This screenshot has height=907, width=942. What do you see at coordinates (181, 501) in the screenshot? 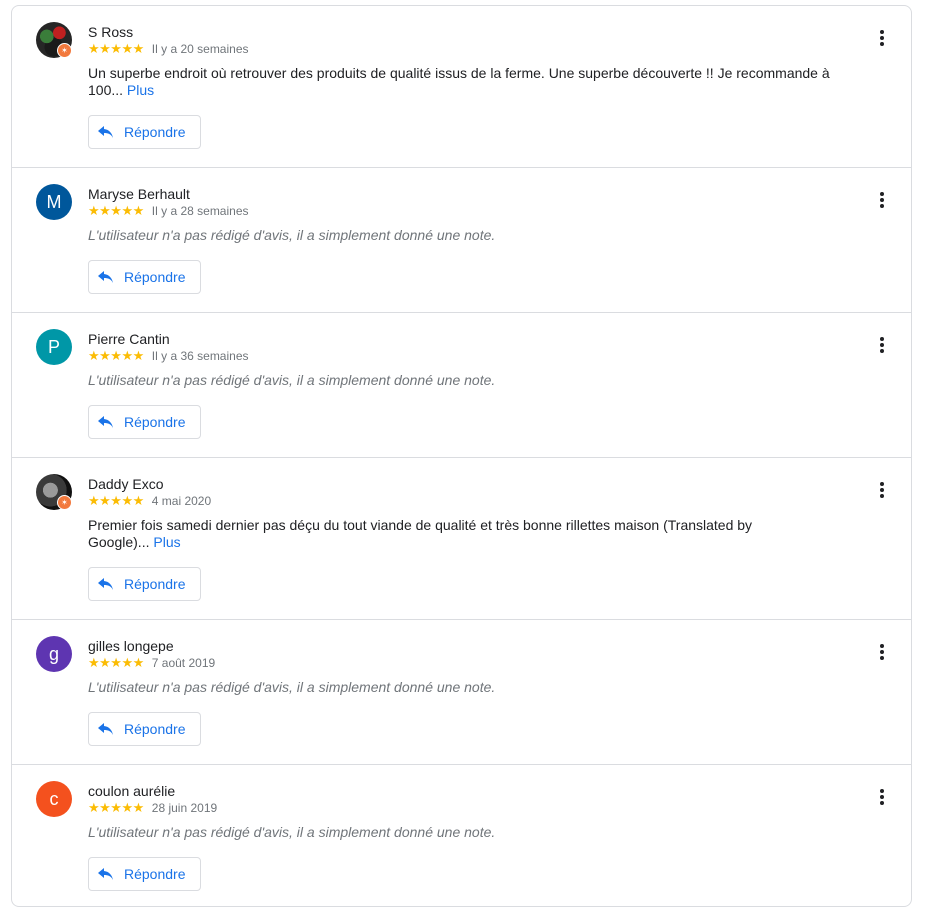
I see `review-date: 4 mai 2020` at bounding box center [181, 501].